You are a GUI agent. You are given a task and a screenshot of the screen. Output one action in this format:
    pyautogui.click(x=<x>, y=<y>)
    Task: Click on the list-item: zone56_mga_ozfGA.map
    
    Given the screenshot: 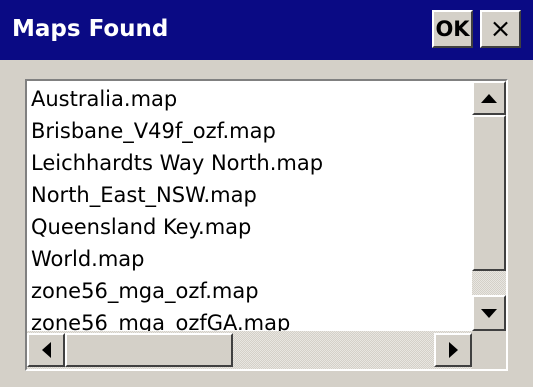 What is the action you would take?
    pyautogui.click(x=160, y=319)
    